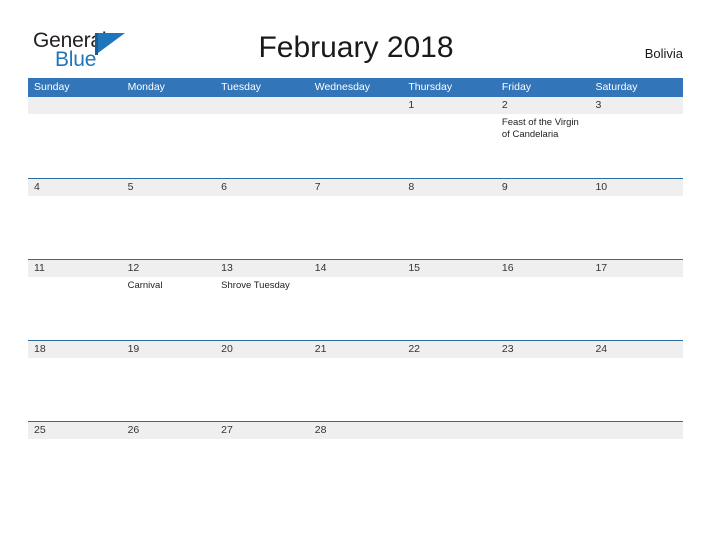 This screenshot has width=712, height=550. What do you see at coordinates (449, 381) in the screenshot?
I see `day-cell: 22` at bounding box center [449, 381].